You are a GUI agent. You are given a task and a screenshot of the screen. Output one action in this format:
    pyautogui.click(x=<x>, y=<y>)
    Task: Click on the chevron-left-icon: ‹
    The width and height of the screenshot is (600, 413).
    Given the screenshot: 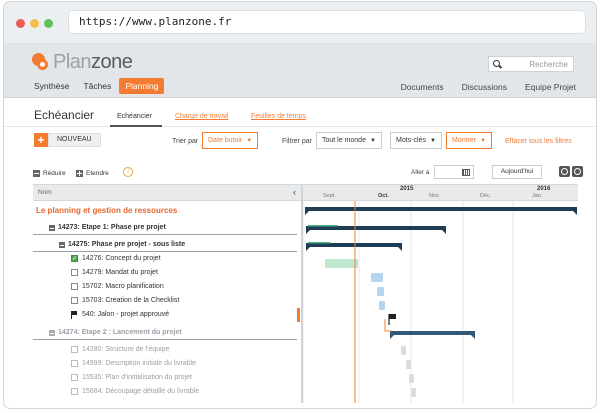 What is the action you would take?
    pyautogui.click(x=294, y=192)
    